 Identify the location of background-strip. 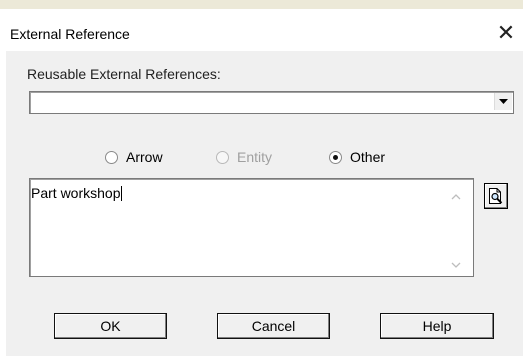
(261, 4).